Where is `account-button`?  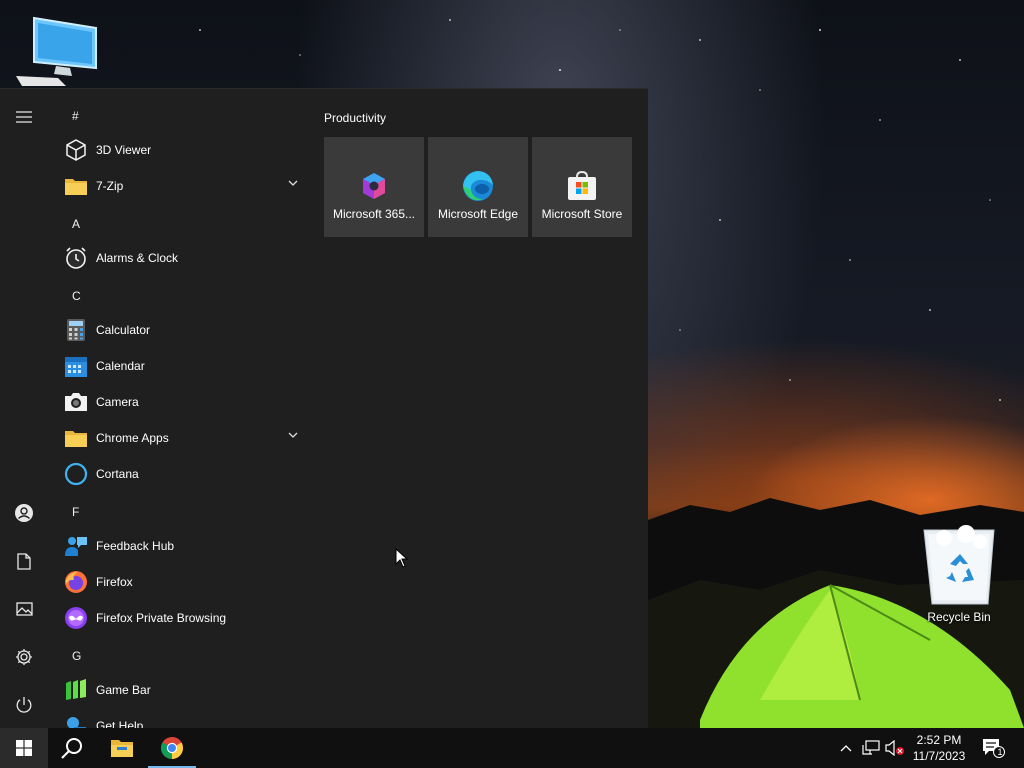 account-button is located at coordinates (24, 513).